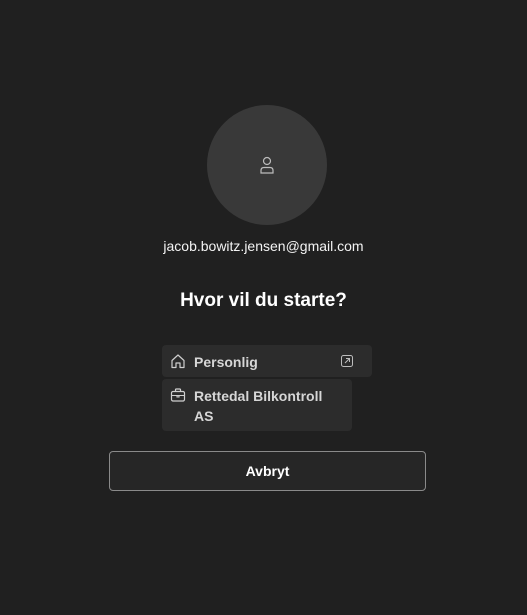  I want to click on person-icon, so click(267, 165).